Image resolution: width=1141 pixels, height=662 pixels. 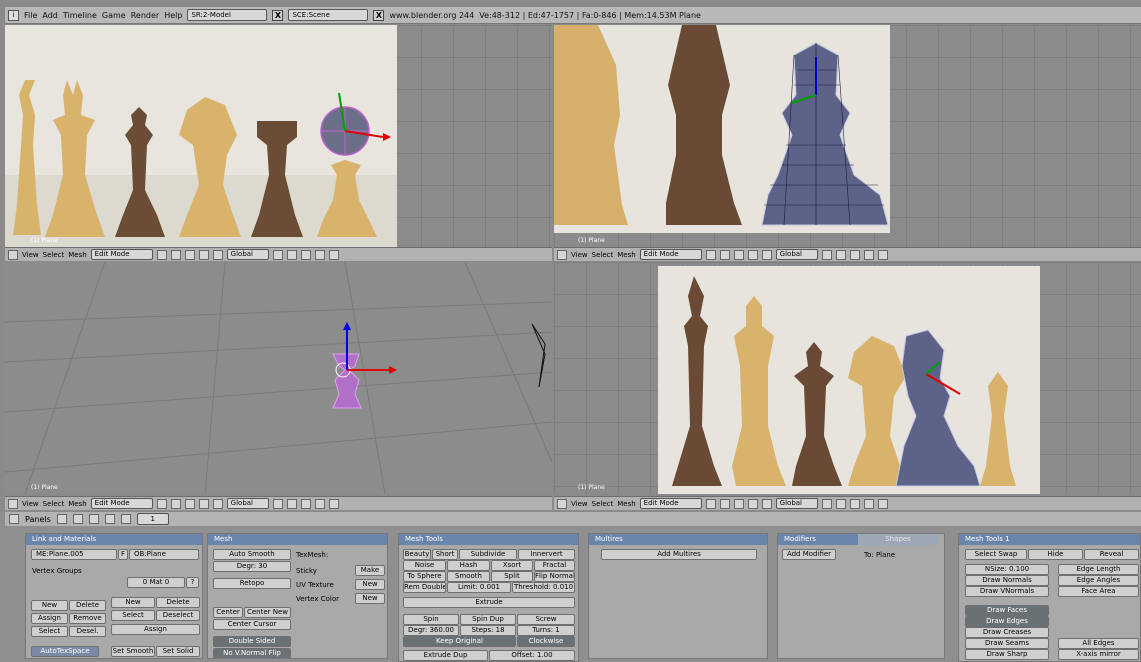 I want to click on logic-icon, so click(x=61, y=519).